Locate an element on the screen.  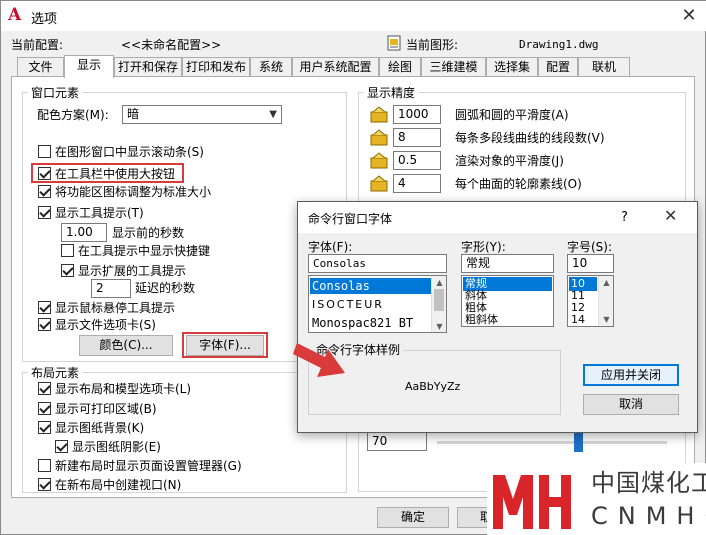
paper-shadow-checkbox is located at coordinates (61, 446).